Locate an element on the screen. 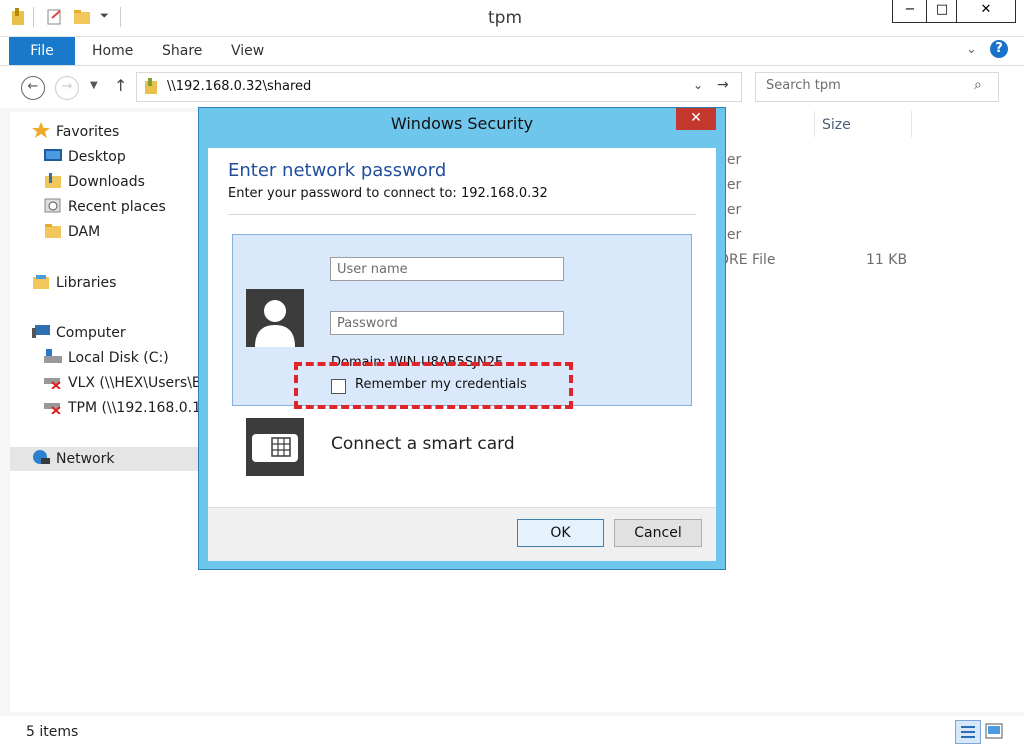 The height and width of the screenshot is (754, 1024). tab-share: Share is located at coordinates (182, 51).